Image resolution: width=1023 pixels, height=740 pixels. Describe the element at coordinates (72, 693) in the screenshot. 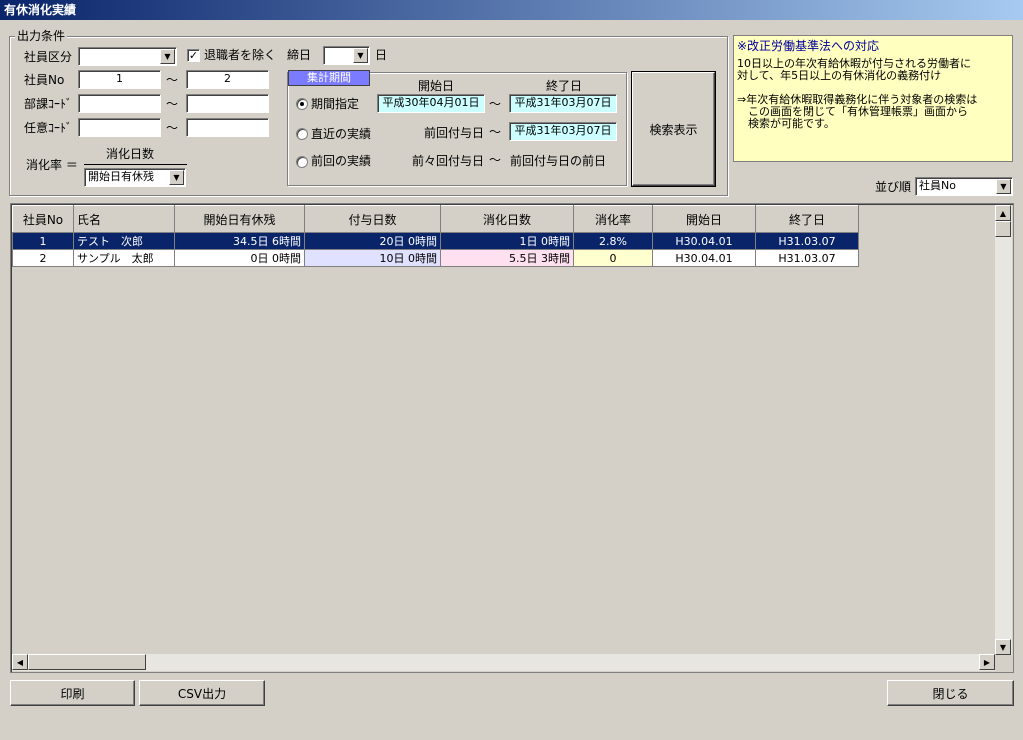

I see `print-button: 印刷` at that location.